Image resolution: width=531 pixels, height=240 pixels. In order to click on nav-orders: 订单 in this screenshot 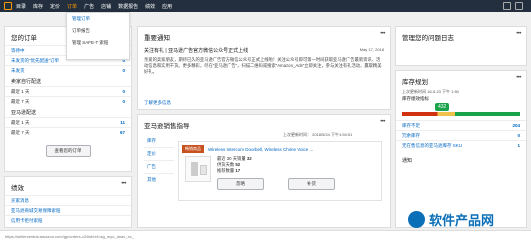, I will do `click(72, 6)`.